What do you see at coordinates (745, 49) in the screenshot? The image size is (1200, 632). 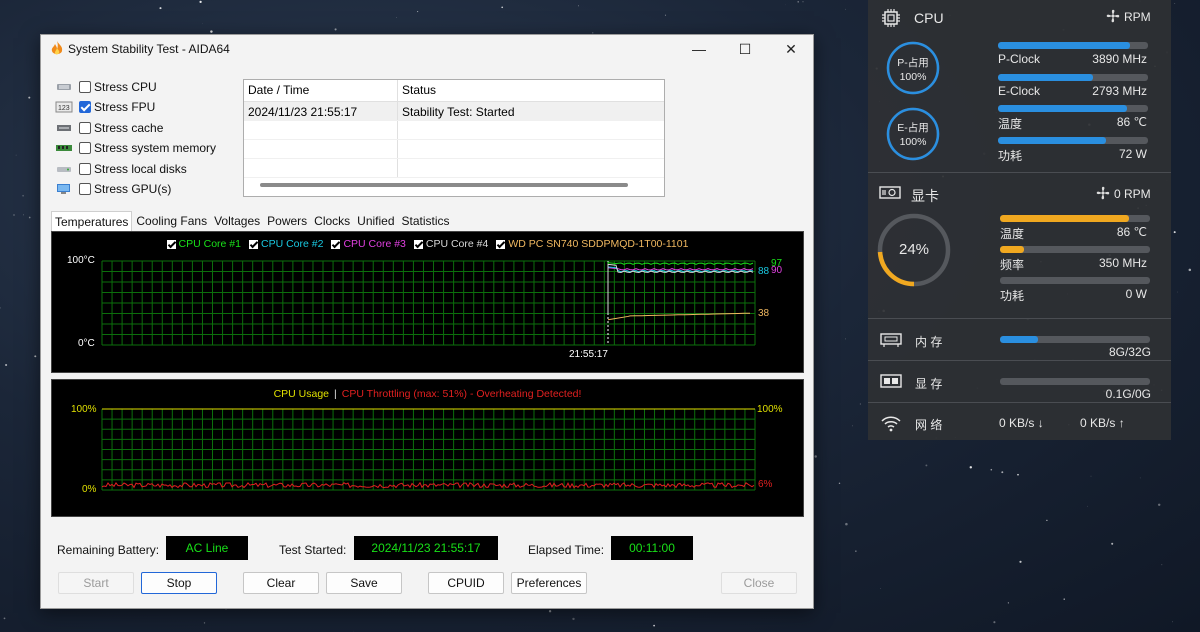 I see `maximize-button: ☐` at bounding box center [745, 49].